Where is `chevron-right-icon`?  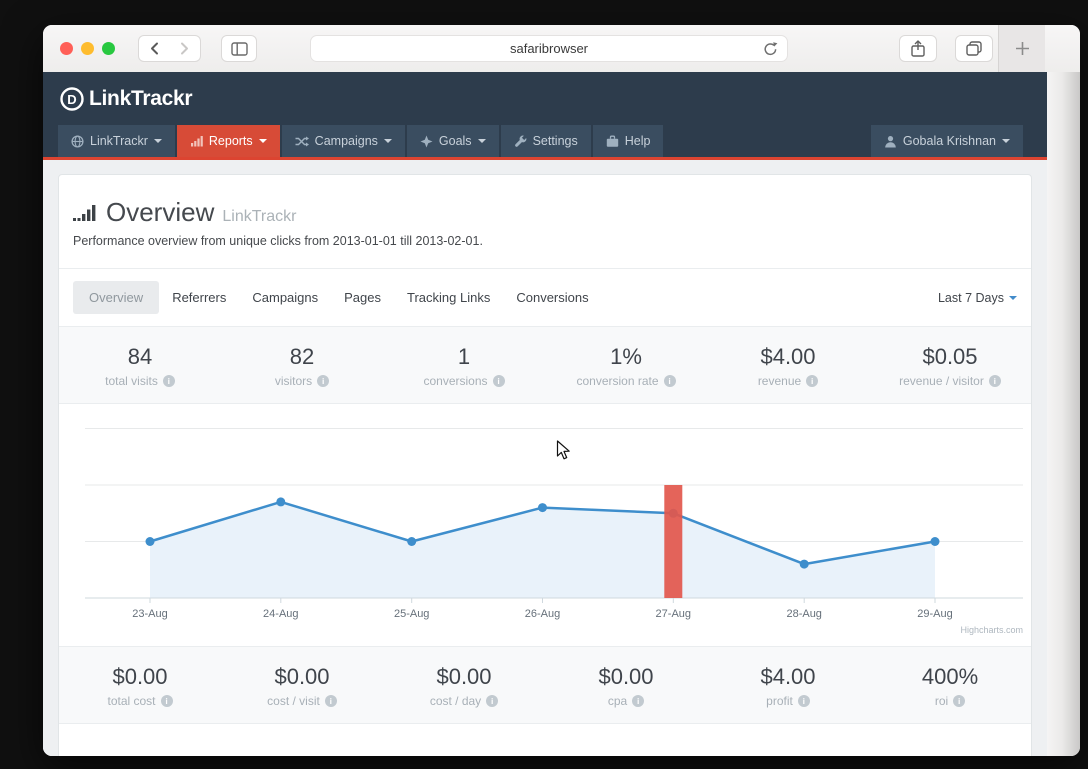
chevron-right-icon is located at coordinates (184, 48).